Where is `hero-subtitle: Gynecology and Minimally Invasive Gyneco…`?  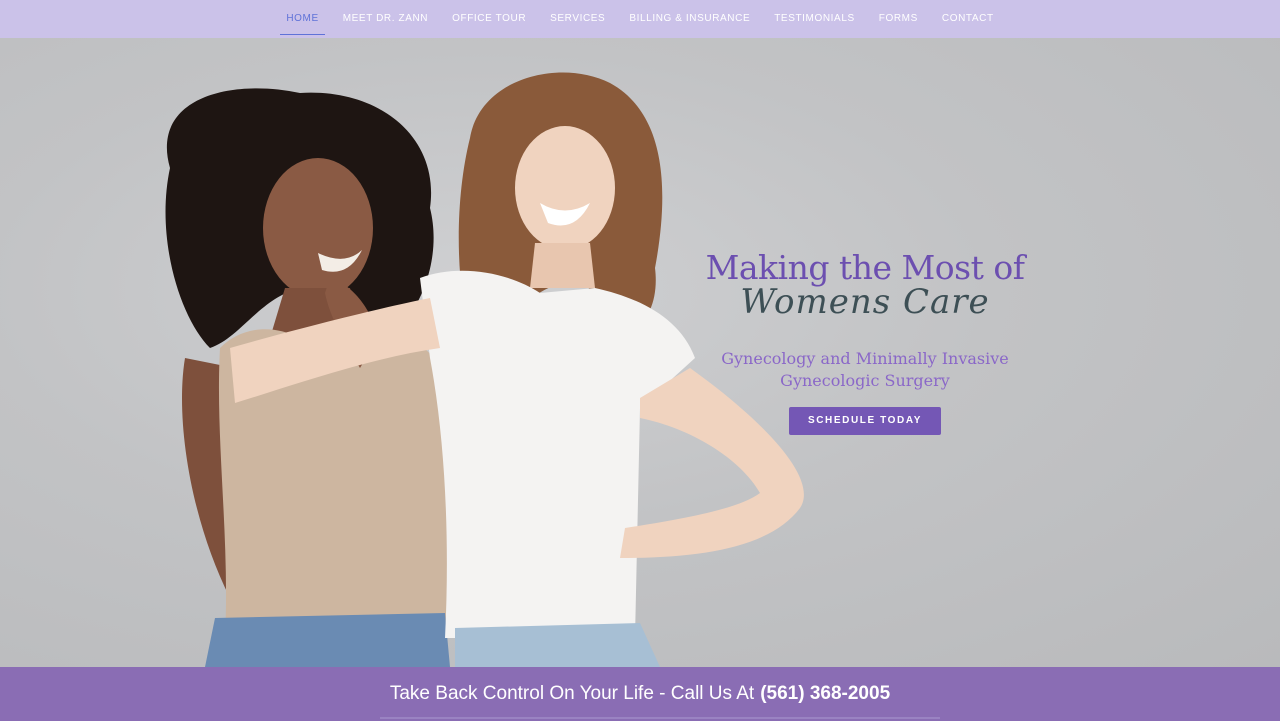
hero-subtitle: Gynecology and Minimally Invasive Gyneco… is located at coordinates (865, 370).